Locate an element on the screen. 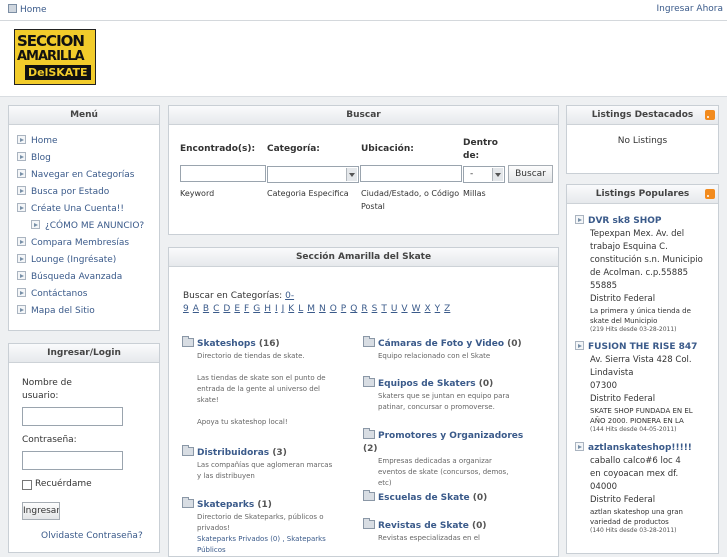 Image resolution: width=727 pixels, height=557 pixels. letter-link-l: L is located at coordinates (300, 309).